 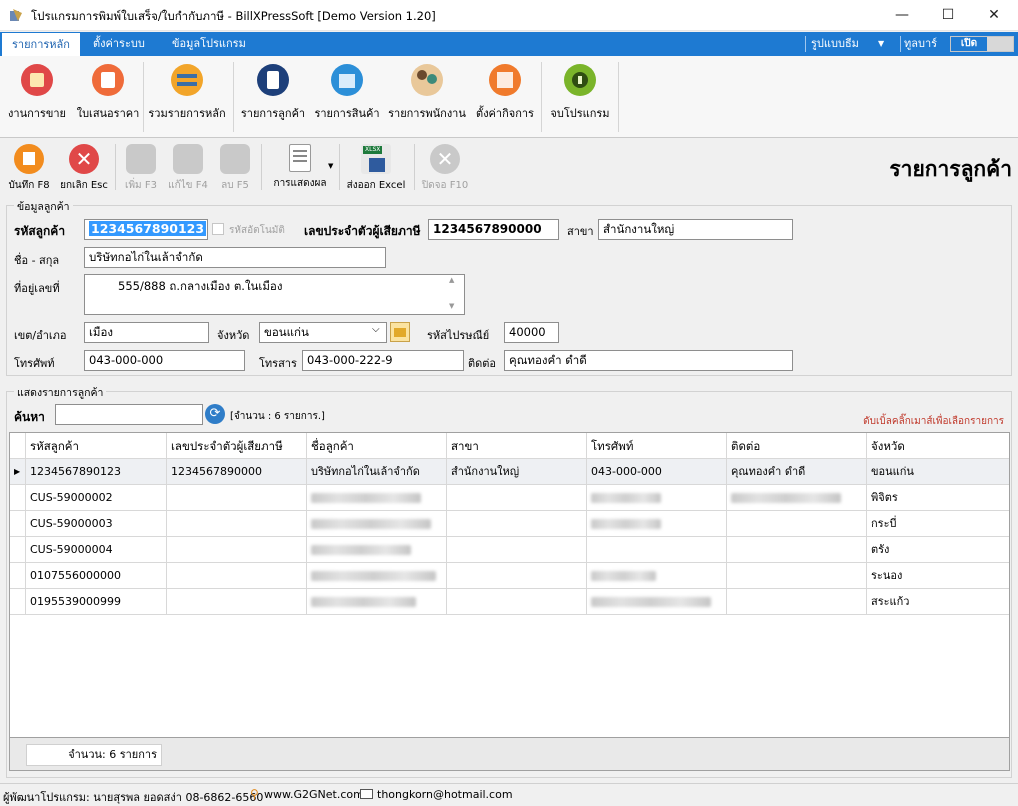 I want to click on scroll-down-icon: ▼, so click(x=451, y=306).